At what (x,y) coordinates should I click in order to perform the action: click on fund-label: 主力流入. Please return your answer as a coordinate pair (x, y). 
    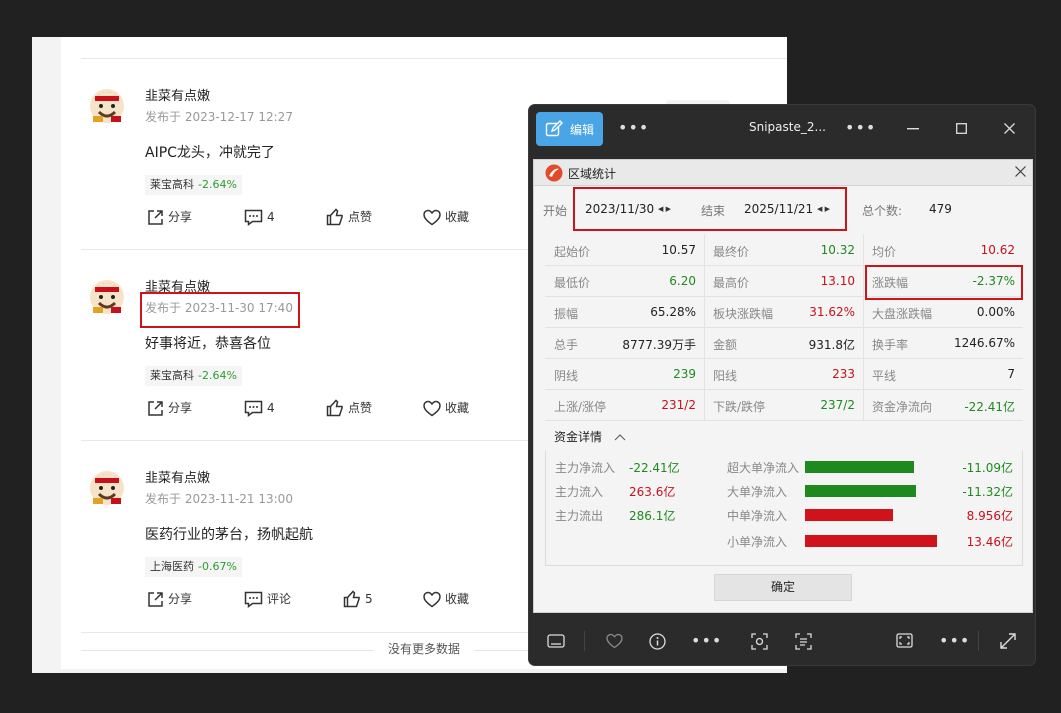
    Looking at the image, I should click on (579, 492).